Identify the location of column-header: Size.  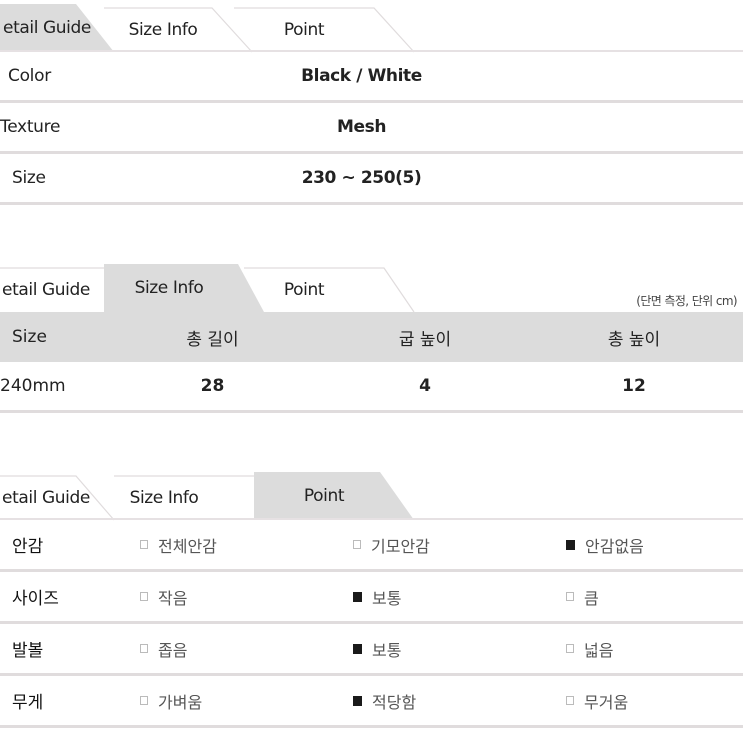
(29, 337).